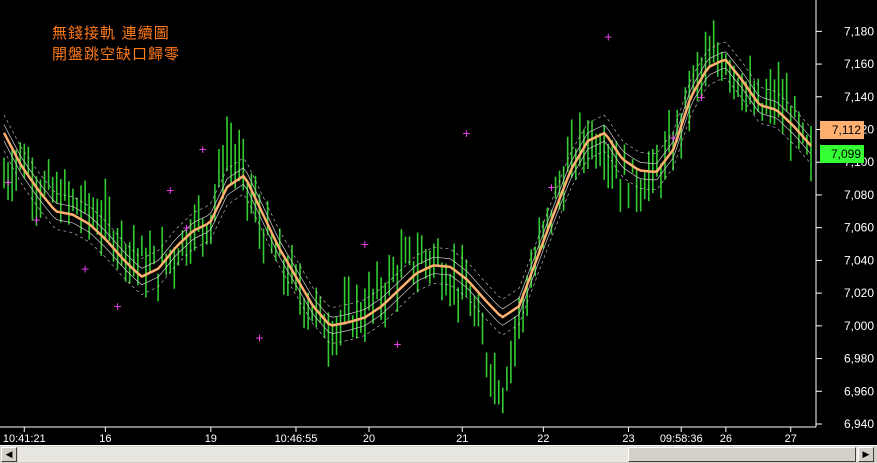 This screenshot has height=463, width=877. Describe the element at coordinates (859, 64) in the screenshot. I see `y-tick-label: 7,160` at that location.